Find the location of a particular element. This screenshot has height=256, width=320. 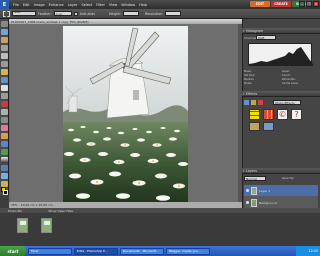

red-eye-tool-icon is located at coordinates (4, 104).